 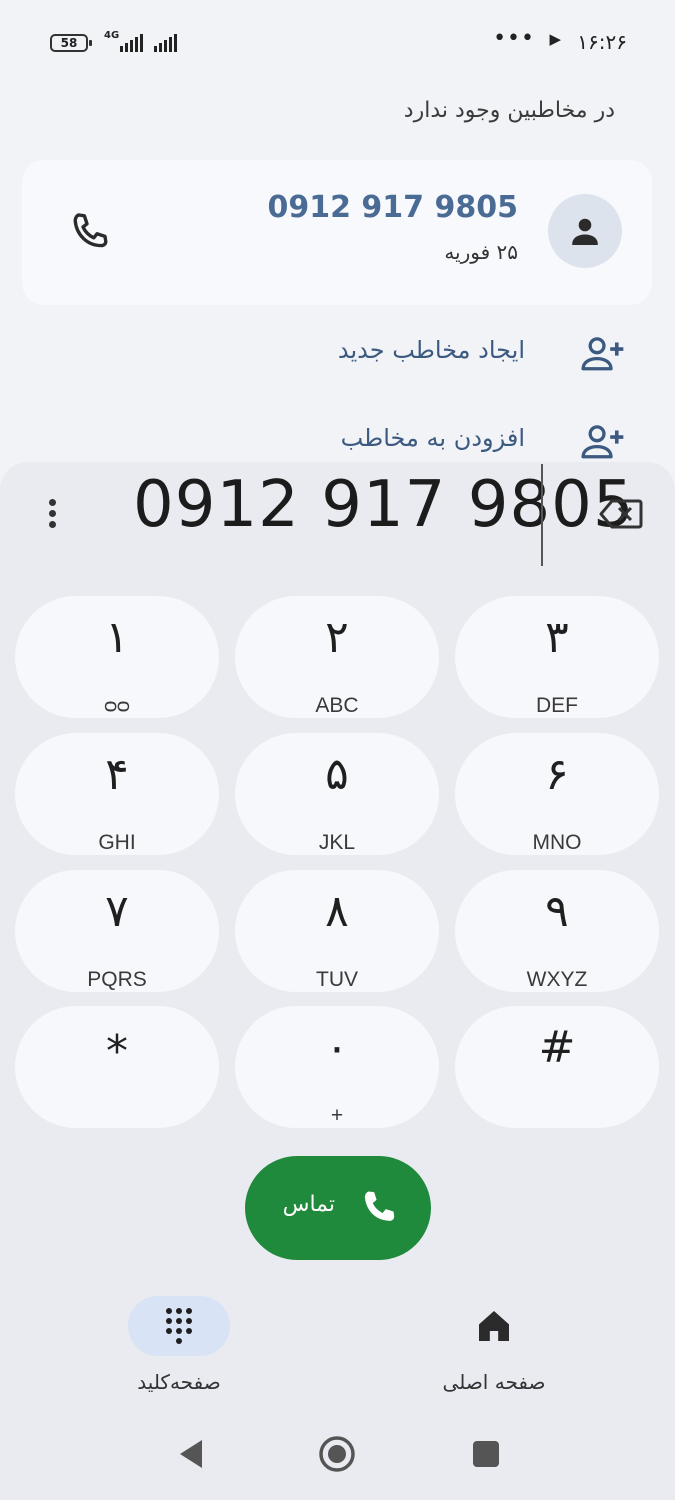 I want to click on status-bar: 58 4G ••• ▶ ۱۶:۲۶, so click(x=337, y=42).